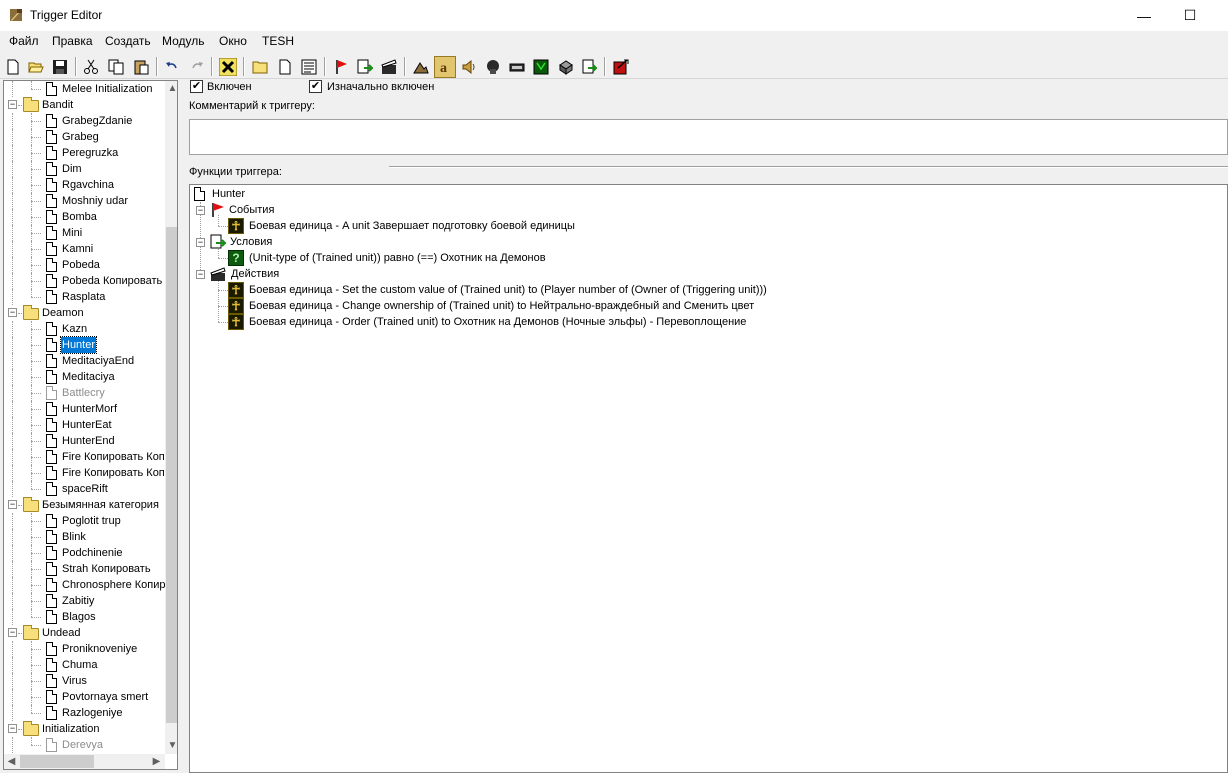  I want to click on panel-splitter, so click(182, 426).